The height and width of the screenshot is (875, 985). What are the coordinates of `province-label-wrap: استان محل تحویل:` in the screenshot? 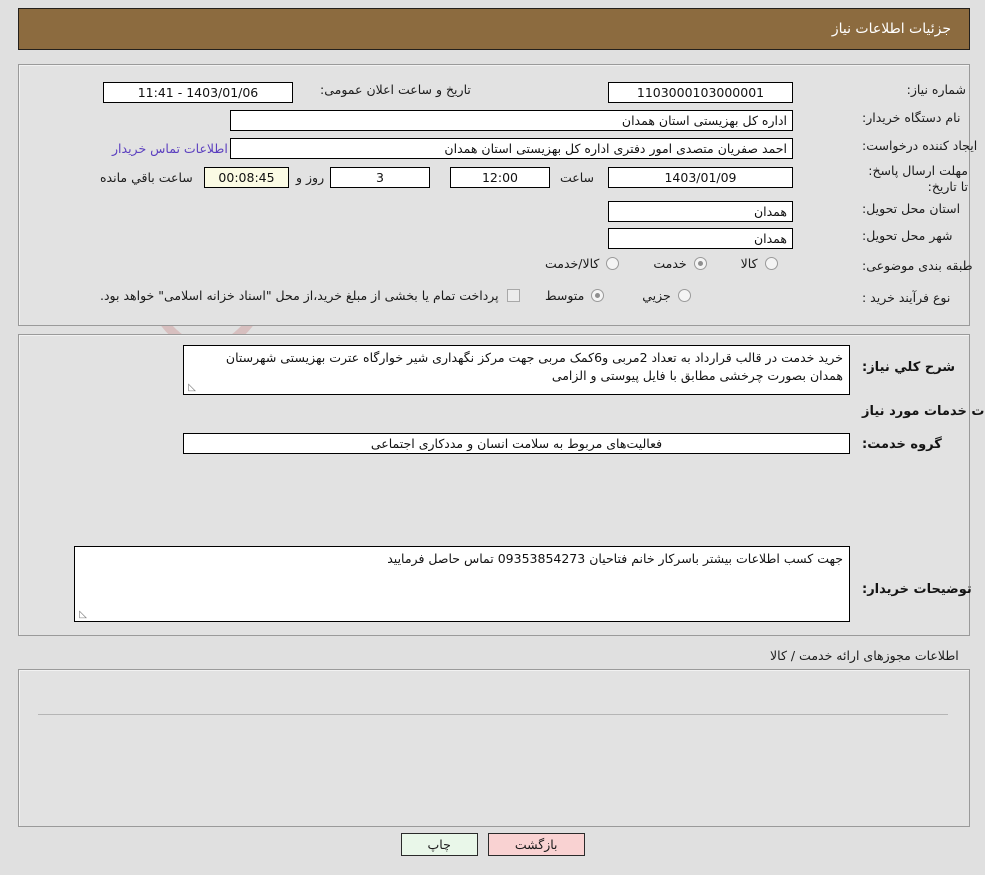 It's located at (911, 208).